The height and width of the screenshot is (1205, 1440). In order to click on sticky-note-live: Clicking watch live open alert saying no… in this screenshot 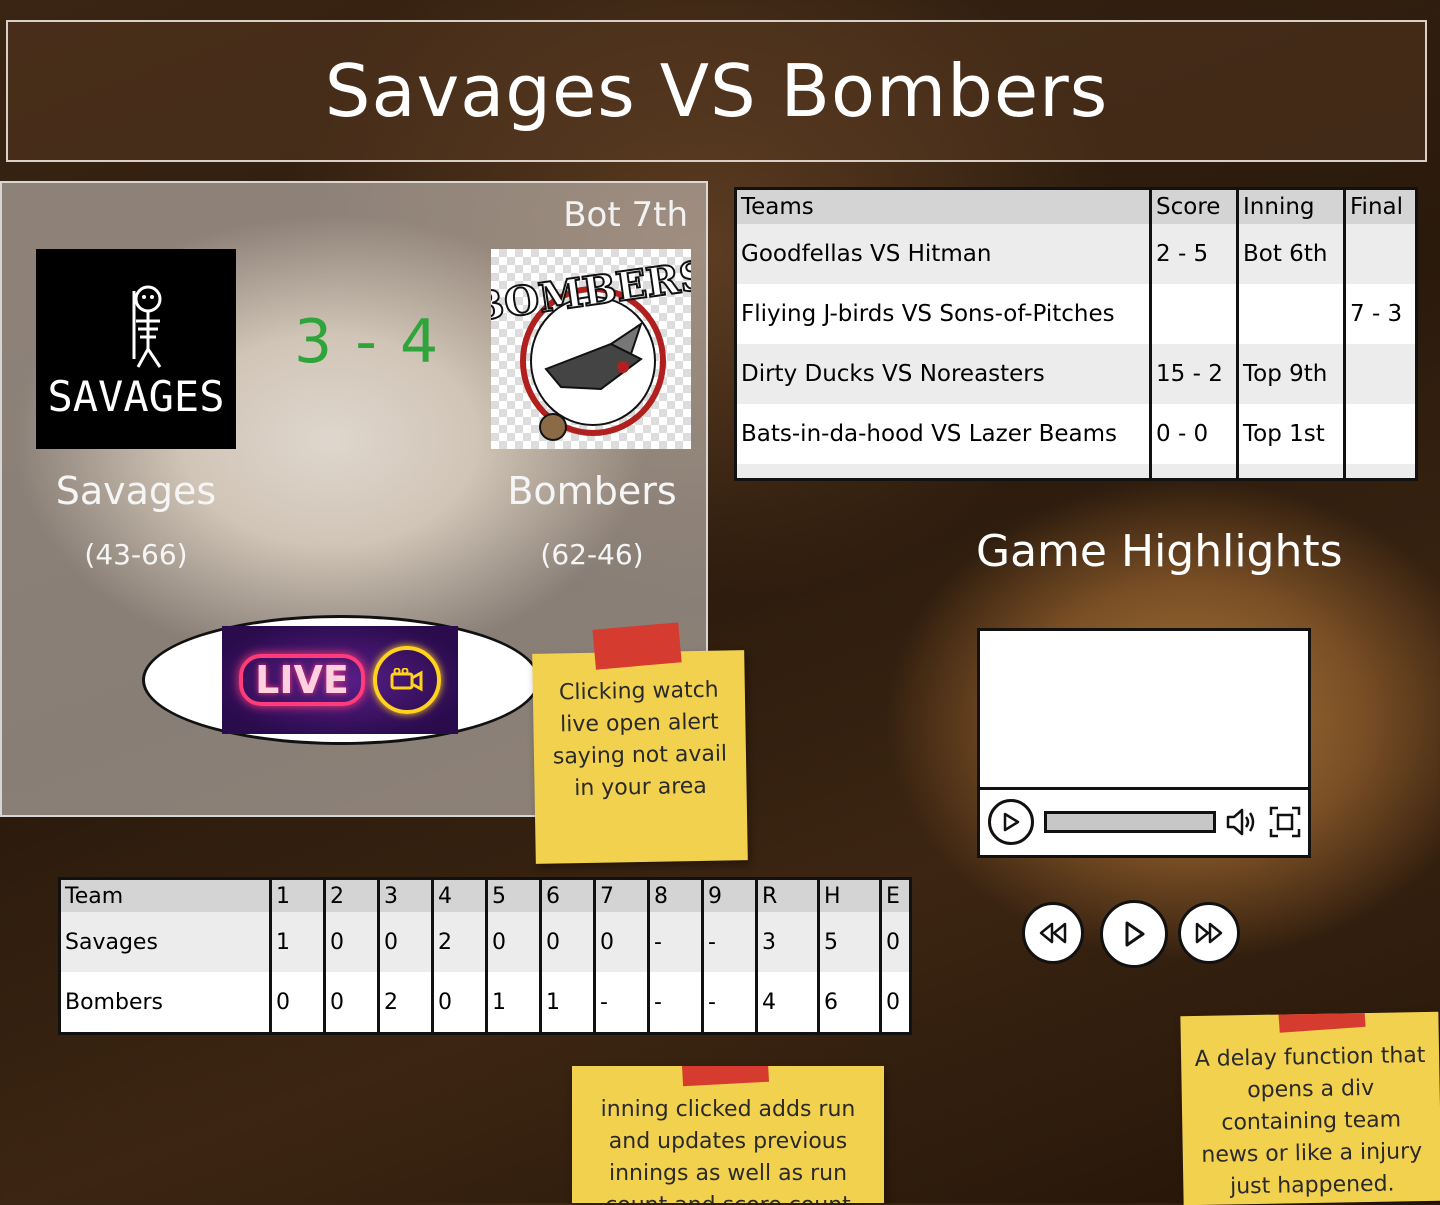, I will do `click(640, 743)`.